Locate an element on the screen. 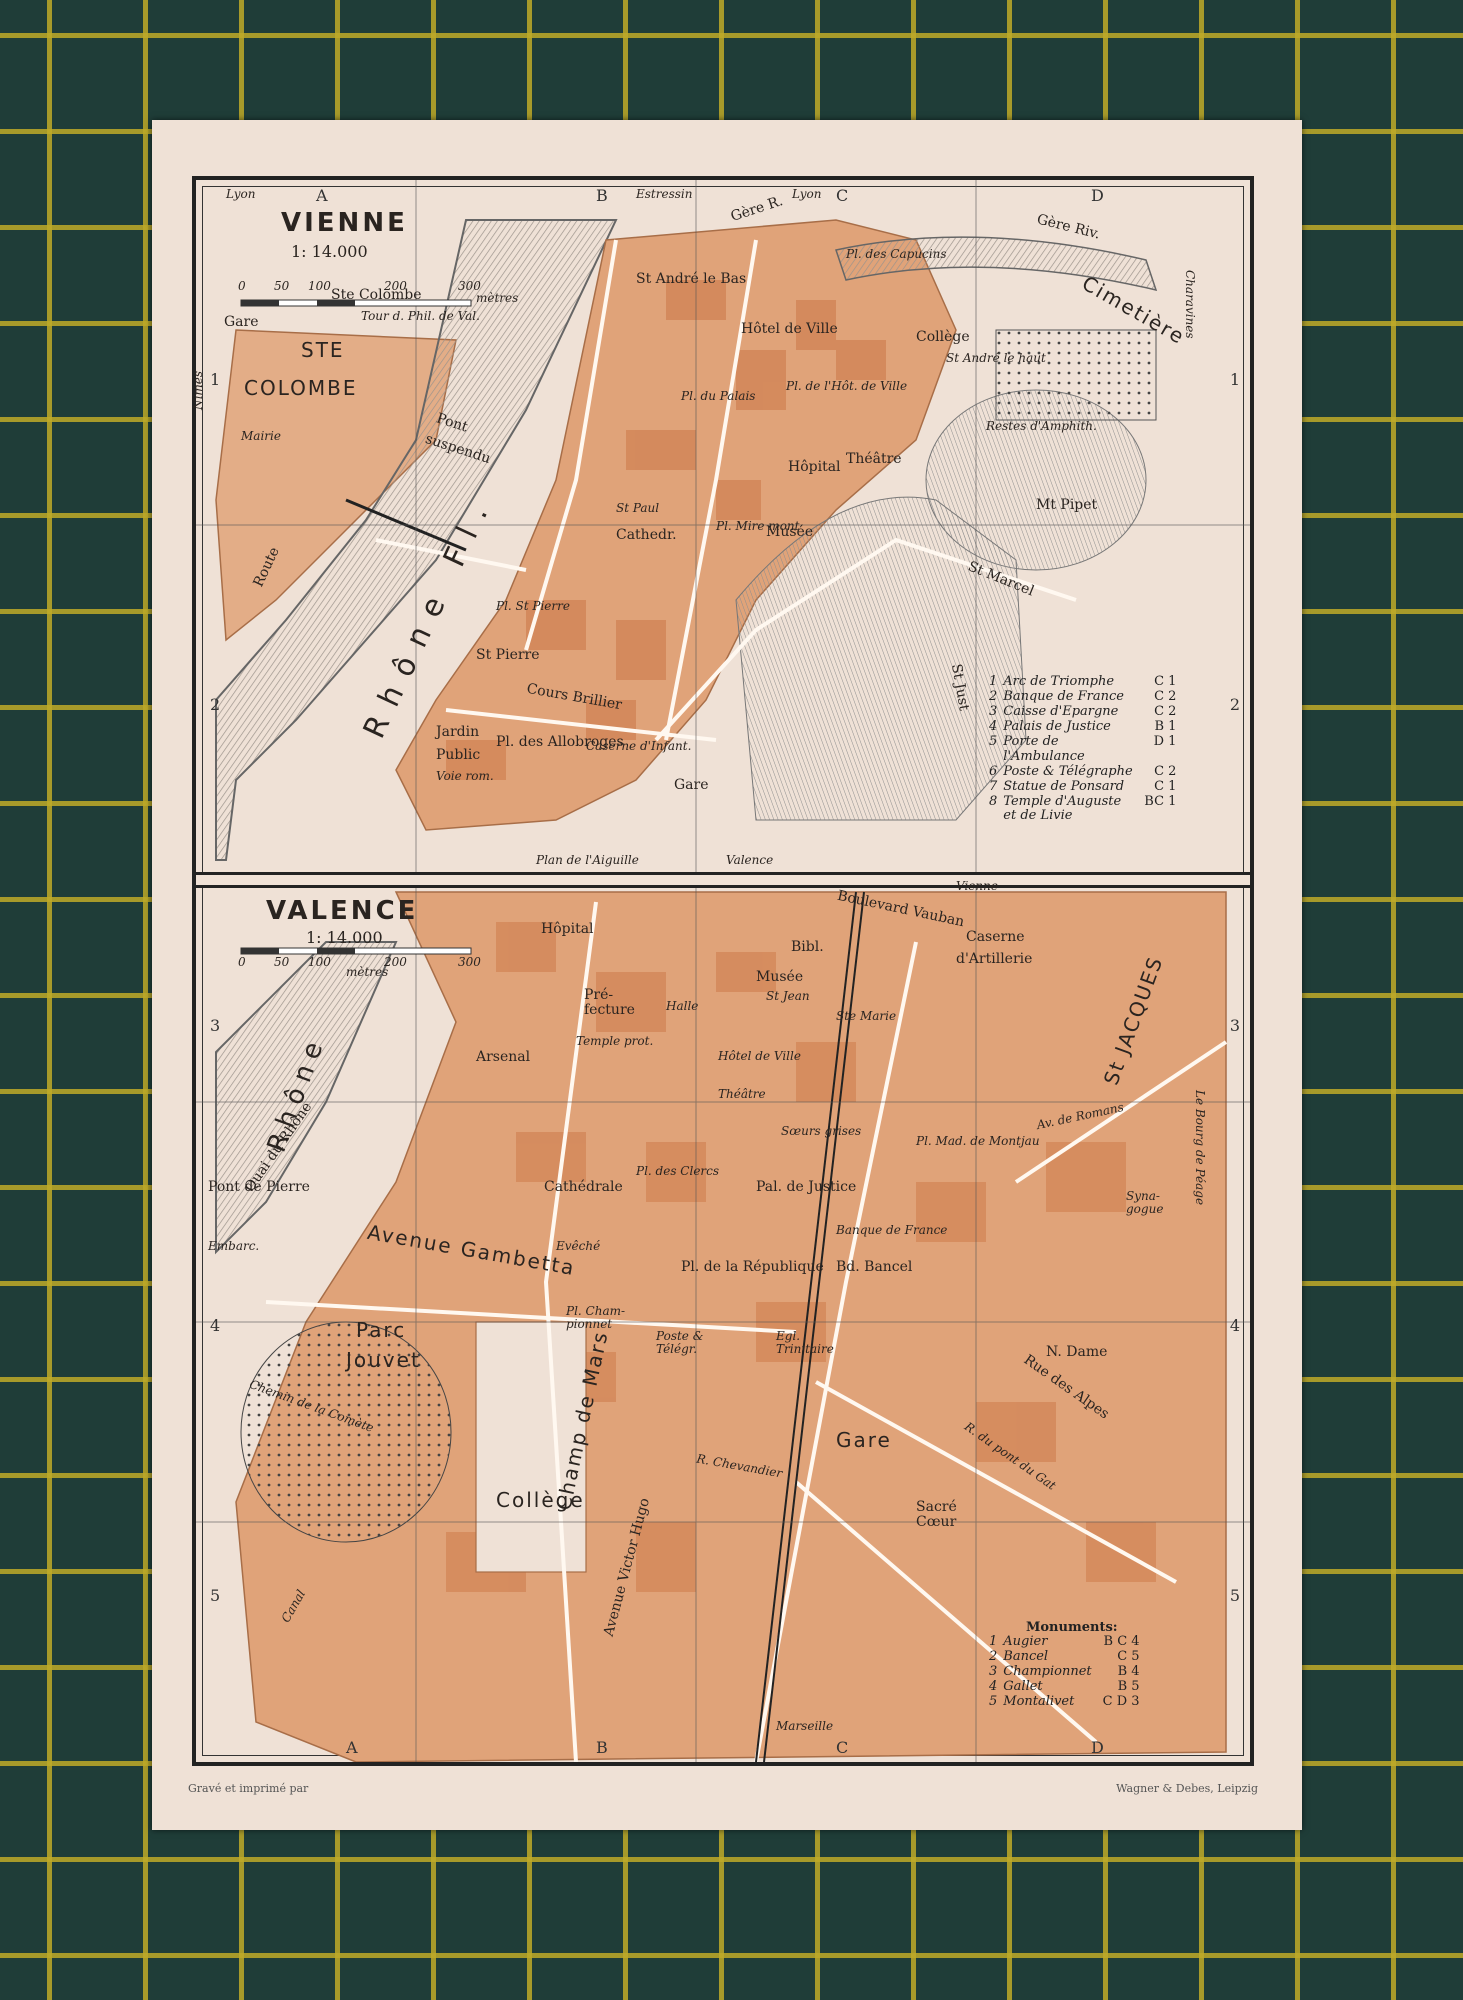  row-label-5: 5 is located at coordinates (215, 1595).